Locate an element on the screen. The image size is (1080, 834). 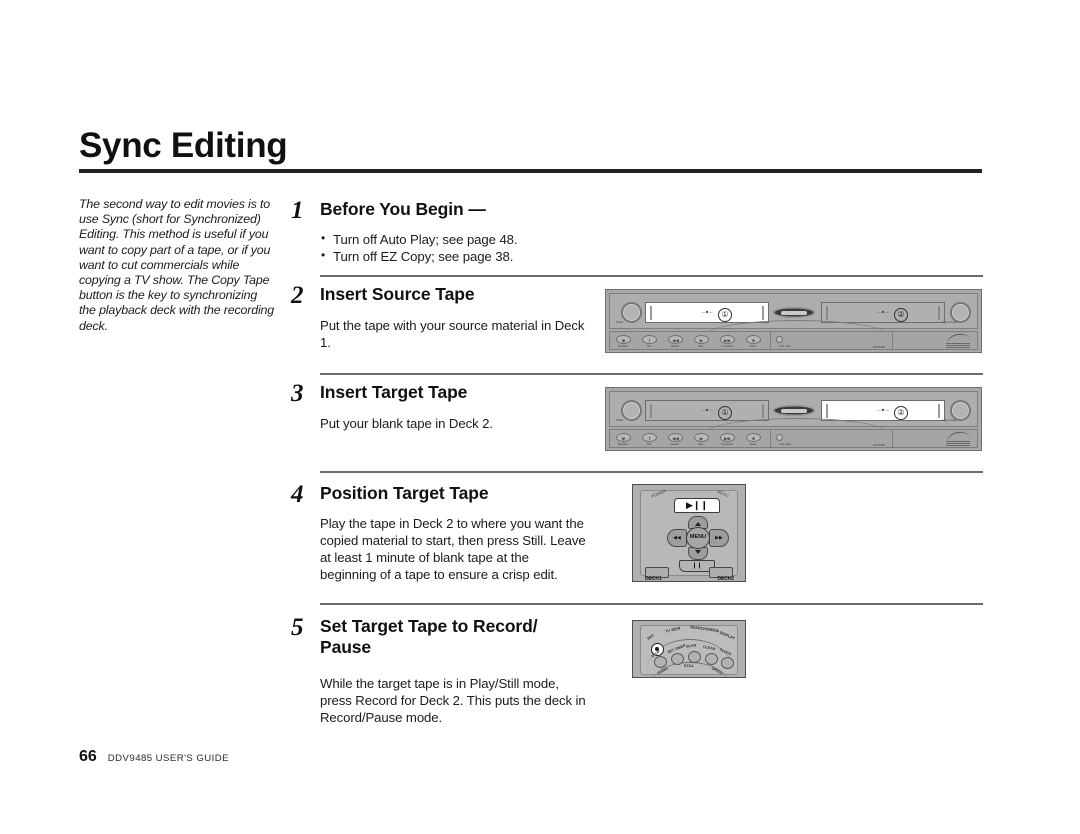
step-3-number: 3 is located at coordinates (297, 393).